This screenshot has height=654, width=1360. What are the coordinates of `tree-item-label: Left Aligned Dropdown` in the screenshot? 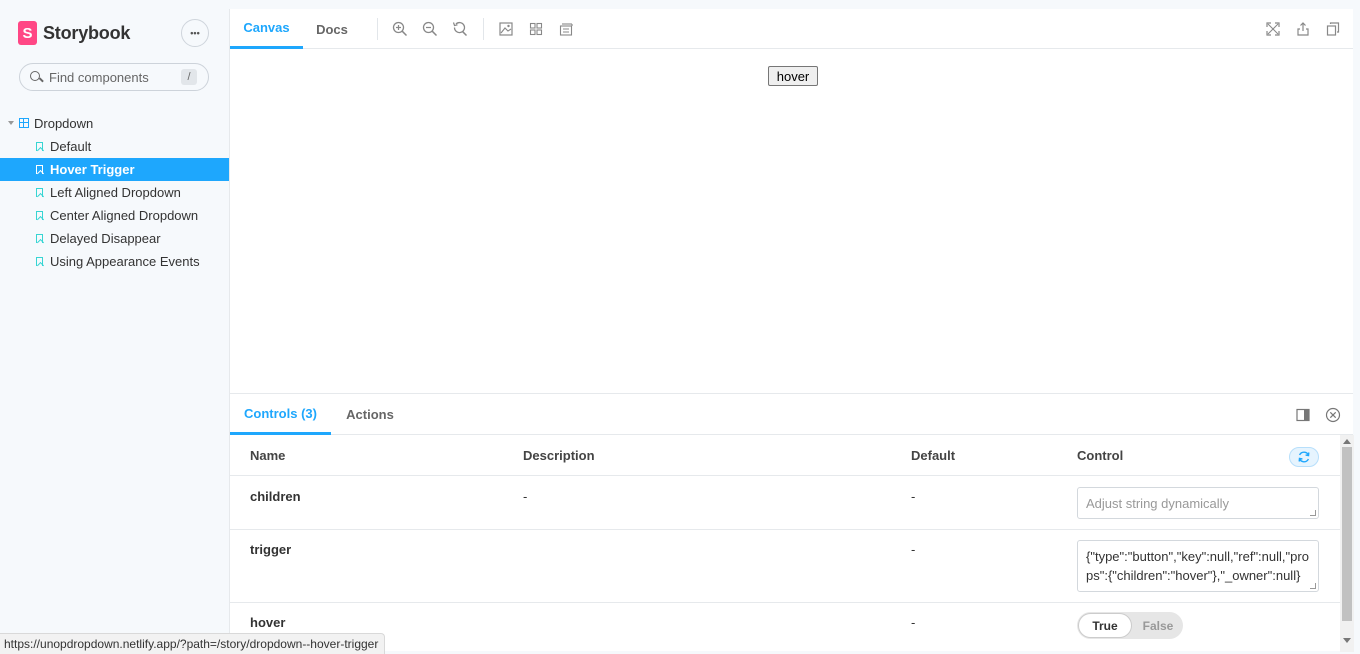 It's located at (115, 192).